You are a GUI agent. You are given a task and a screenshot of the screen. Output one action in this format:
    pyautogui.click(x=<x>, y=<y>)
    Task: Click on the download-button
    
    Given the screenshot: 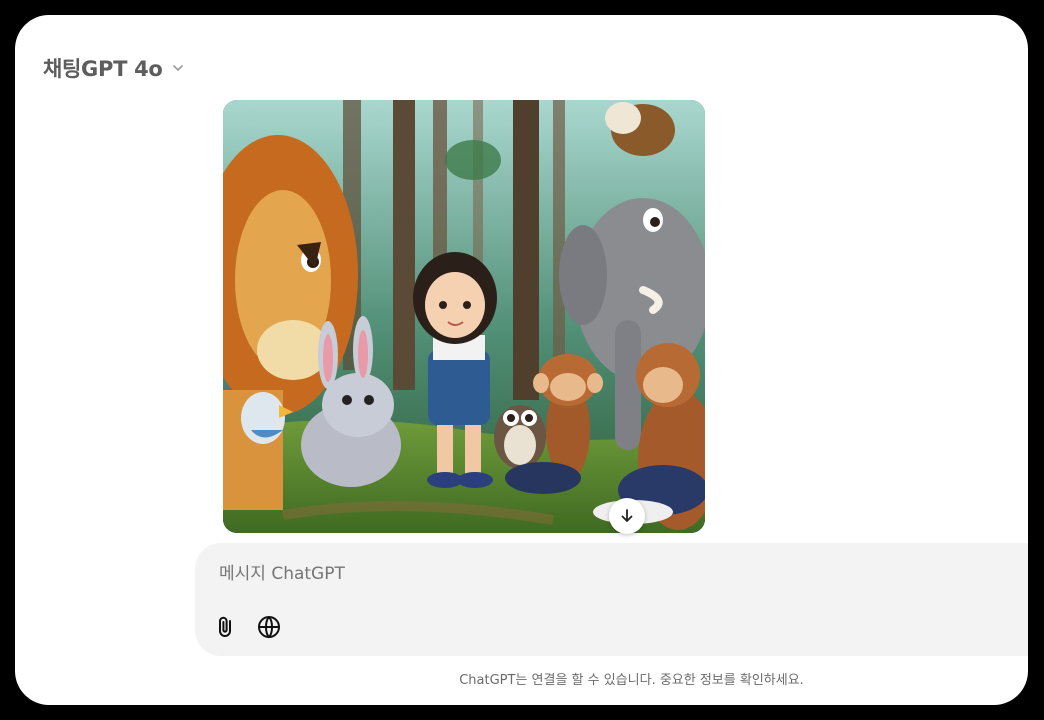 What is the action you would take?
    pyautogui.click(x=627, y=516)
    